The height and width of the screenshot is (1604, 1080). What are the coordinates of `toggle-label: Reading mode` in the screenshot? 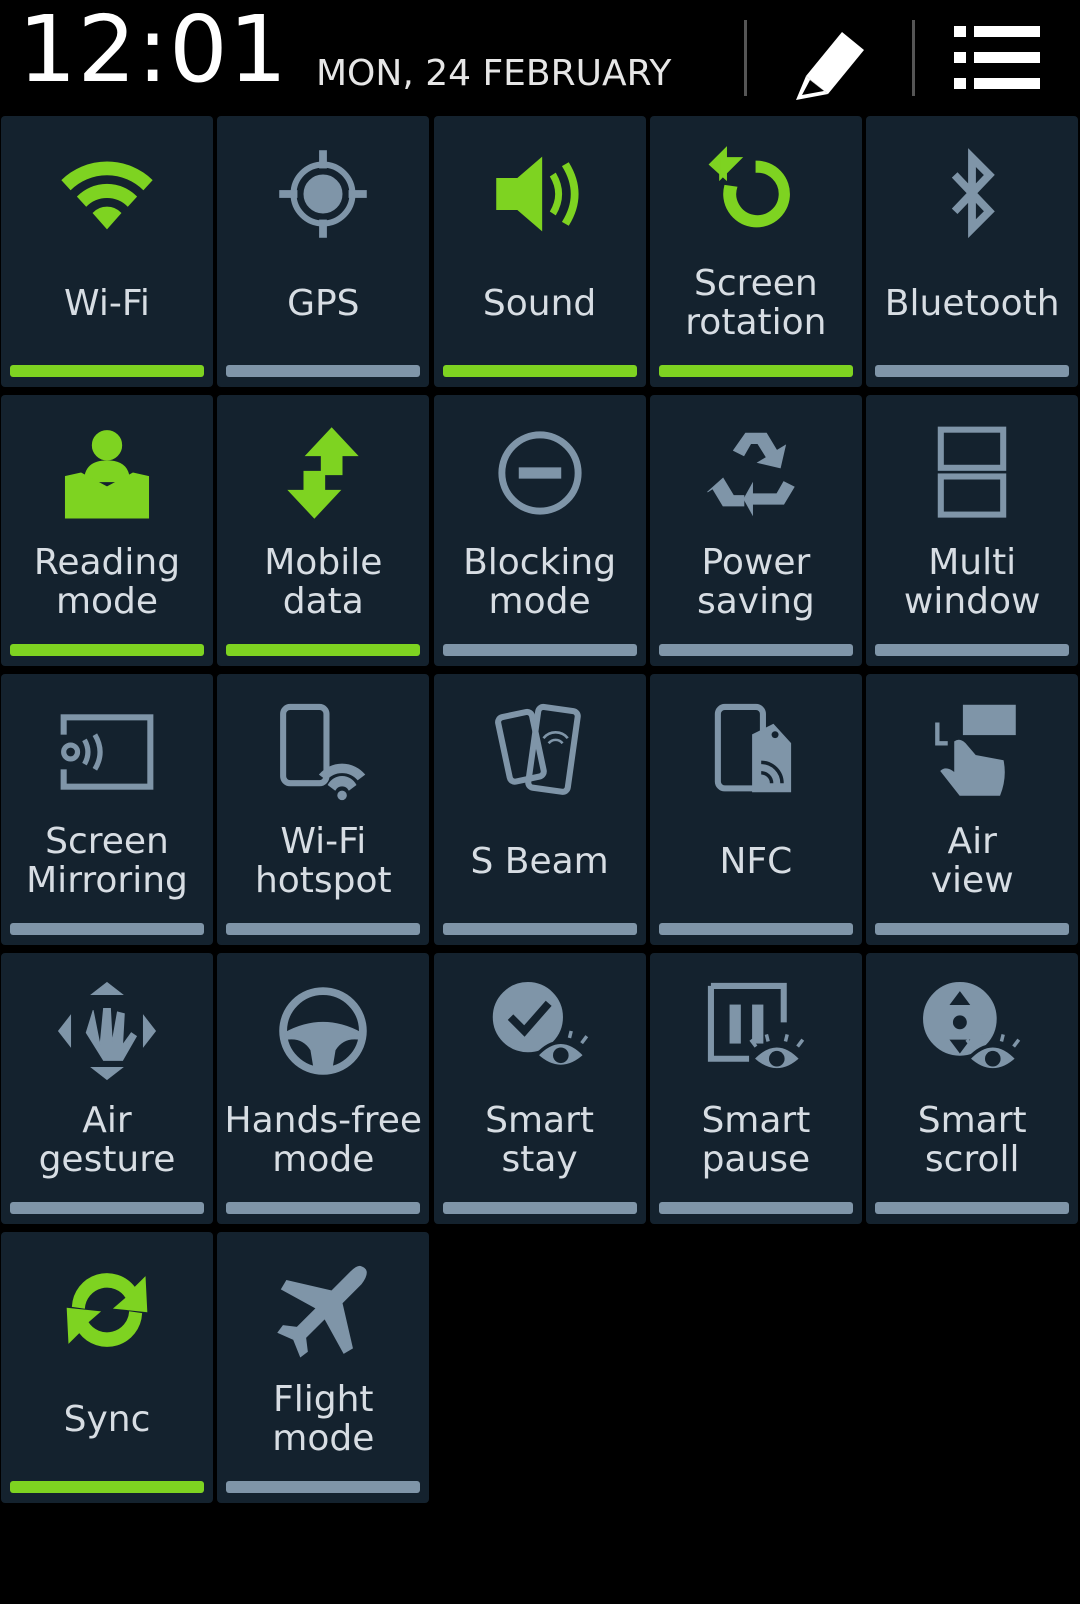 It's located at (107, 582).